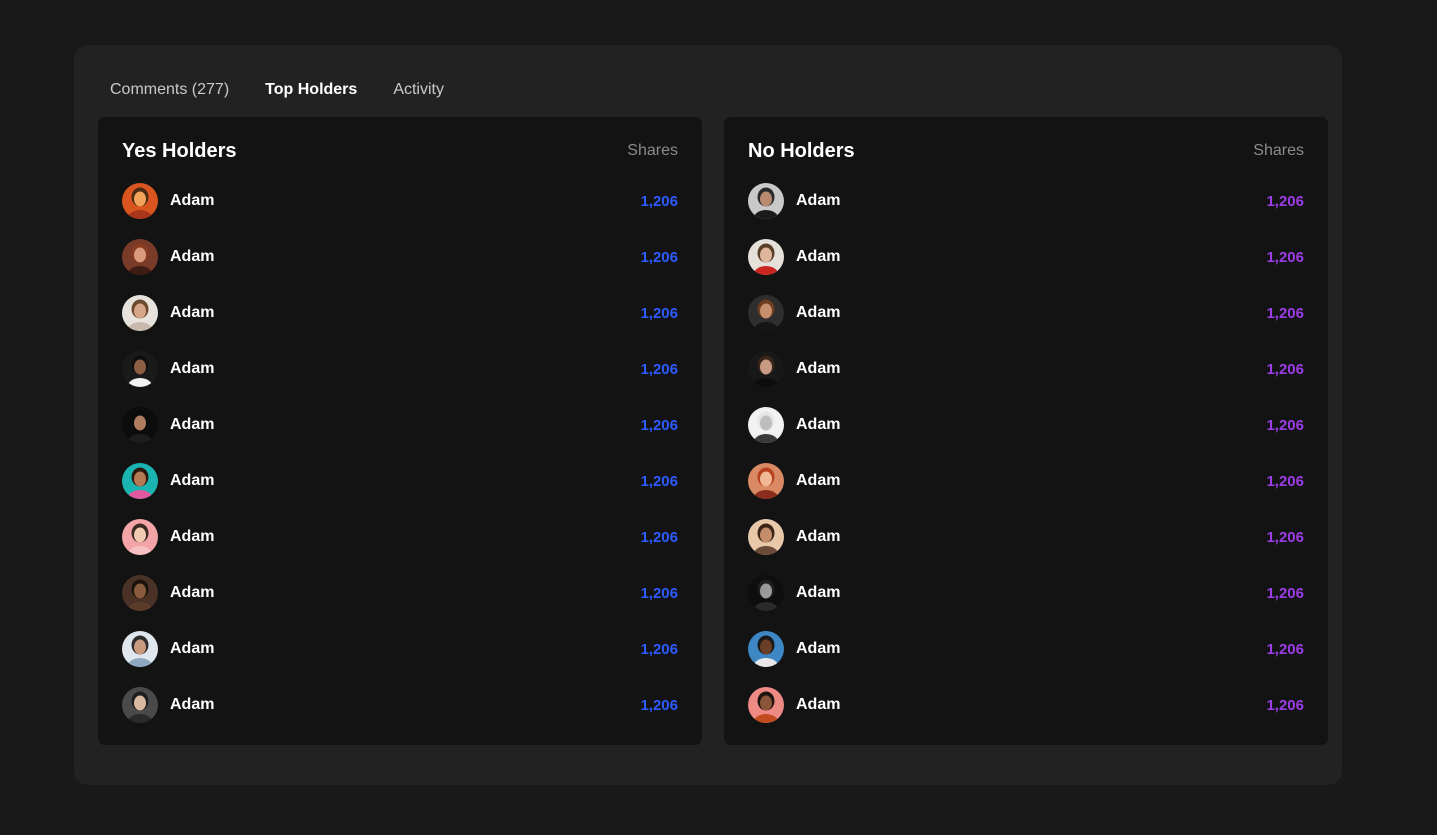  Describe the element at coordinates (400, 151) in the screenshot. I see `yes-holders-header: Yes Holders Shares` at that location.